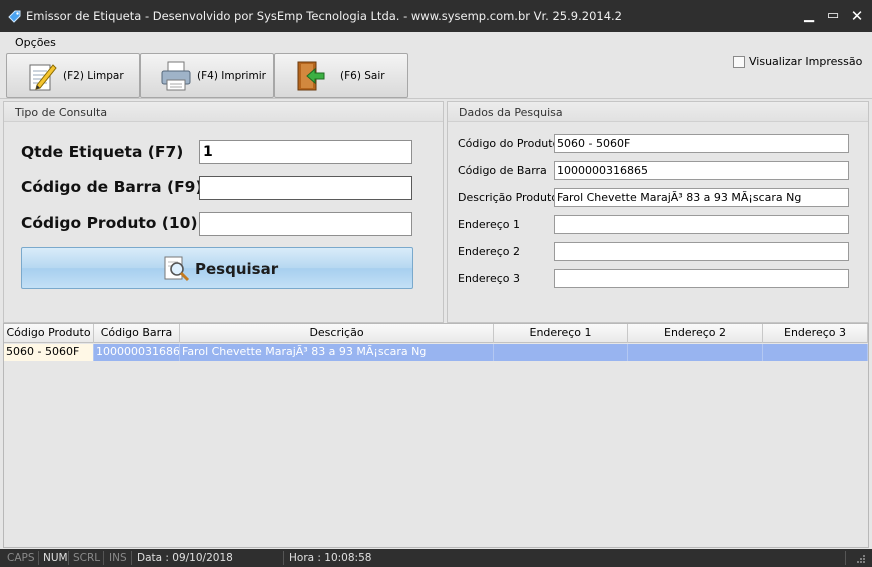  I want to click on endereco1-label: Endereço 1, so click(489, 224).